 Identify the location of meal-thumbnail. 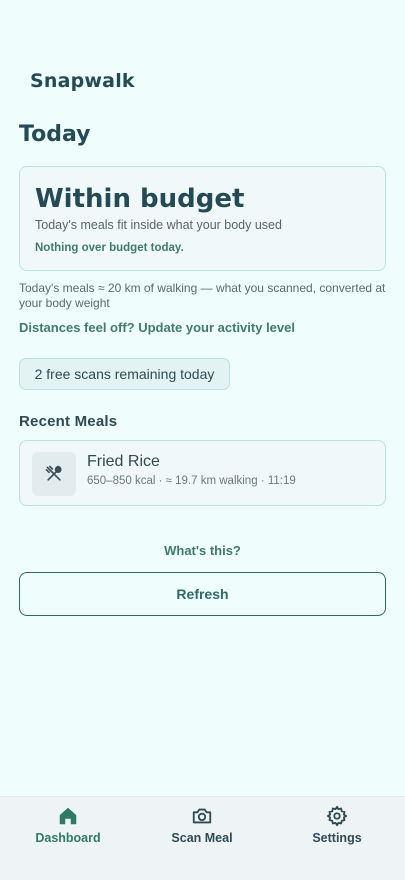
(54, 474).